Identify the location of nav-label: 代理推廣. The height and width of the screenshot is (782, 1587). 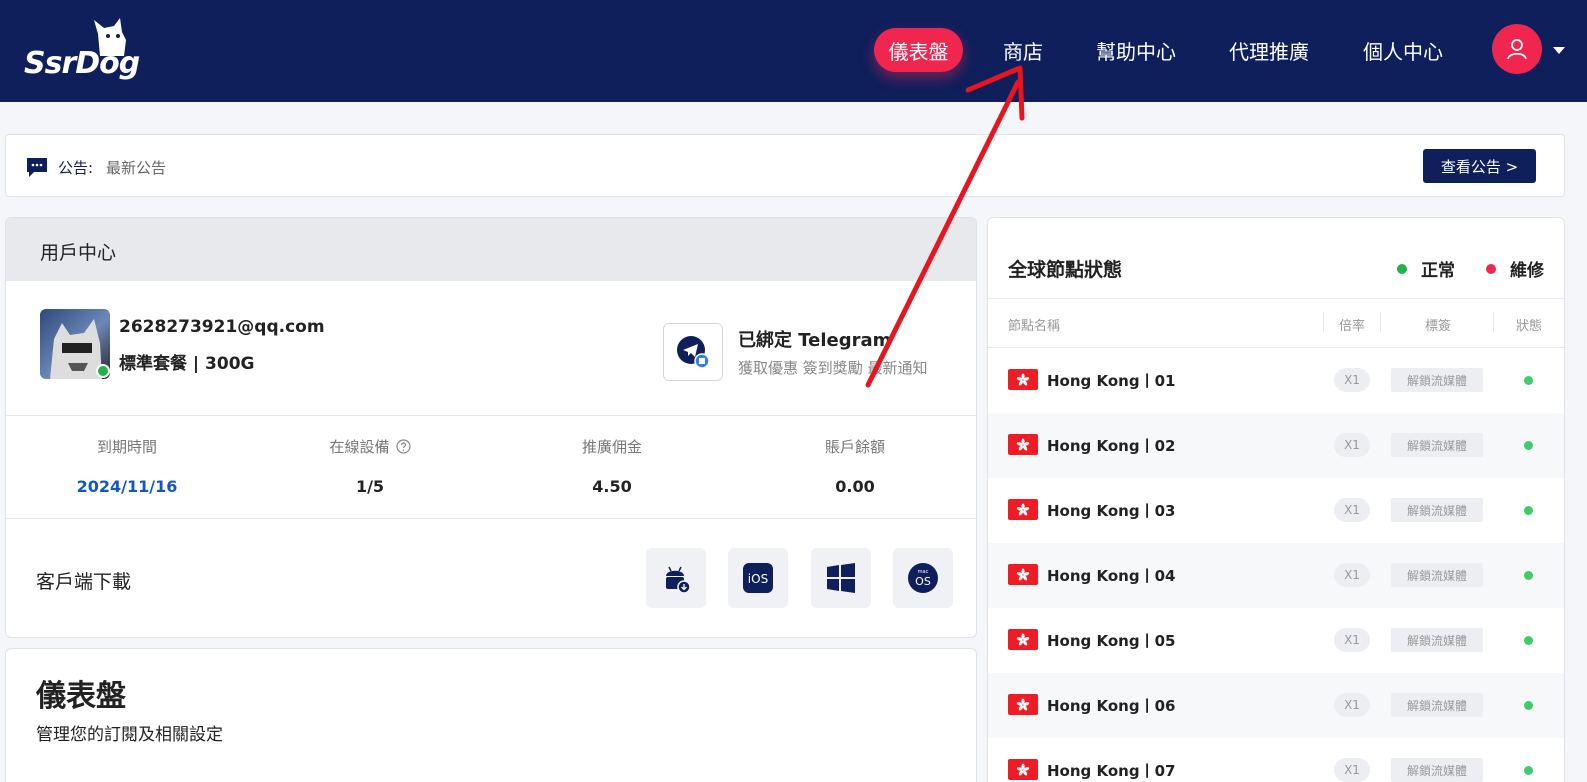
(1269, 51).